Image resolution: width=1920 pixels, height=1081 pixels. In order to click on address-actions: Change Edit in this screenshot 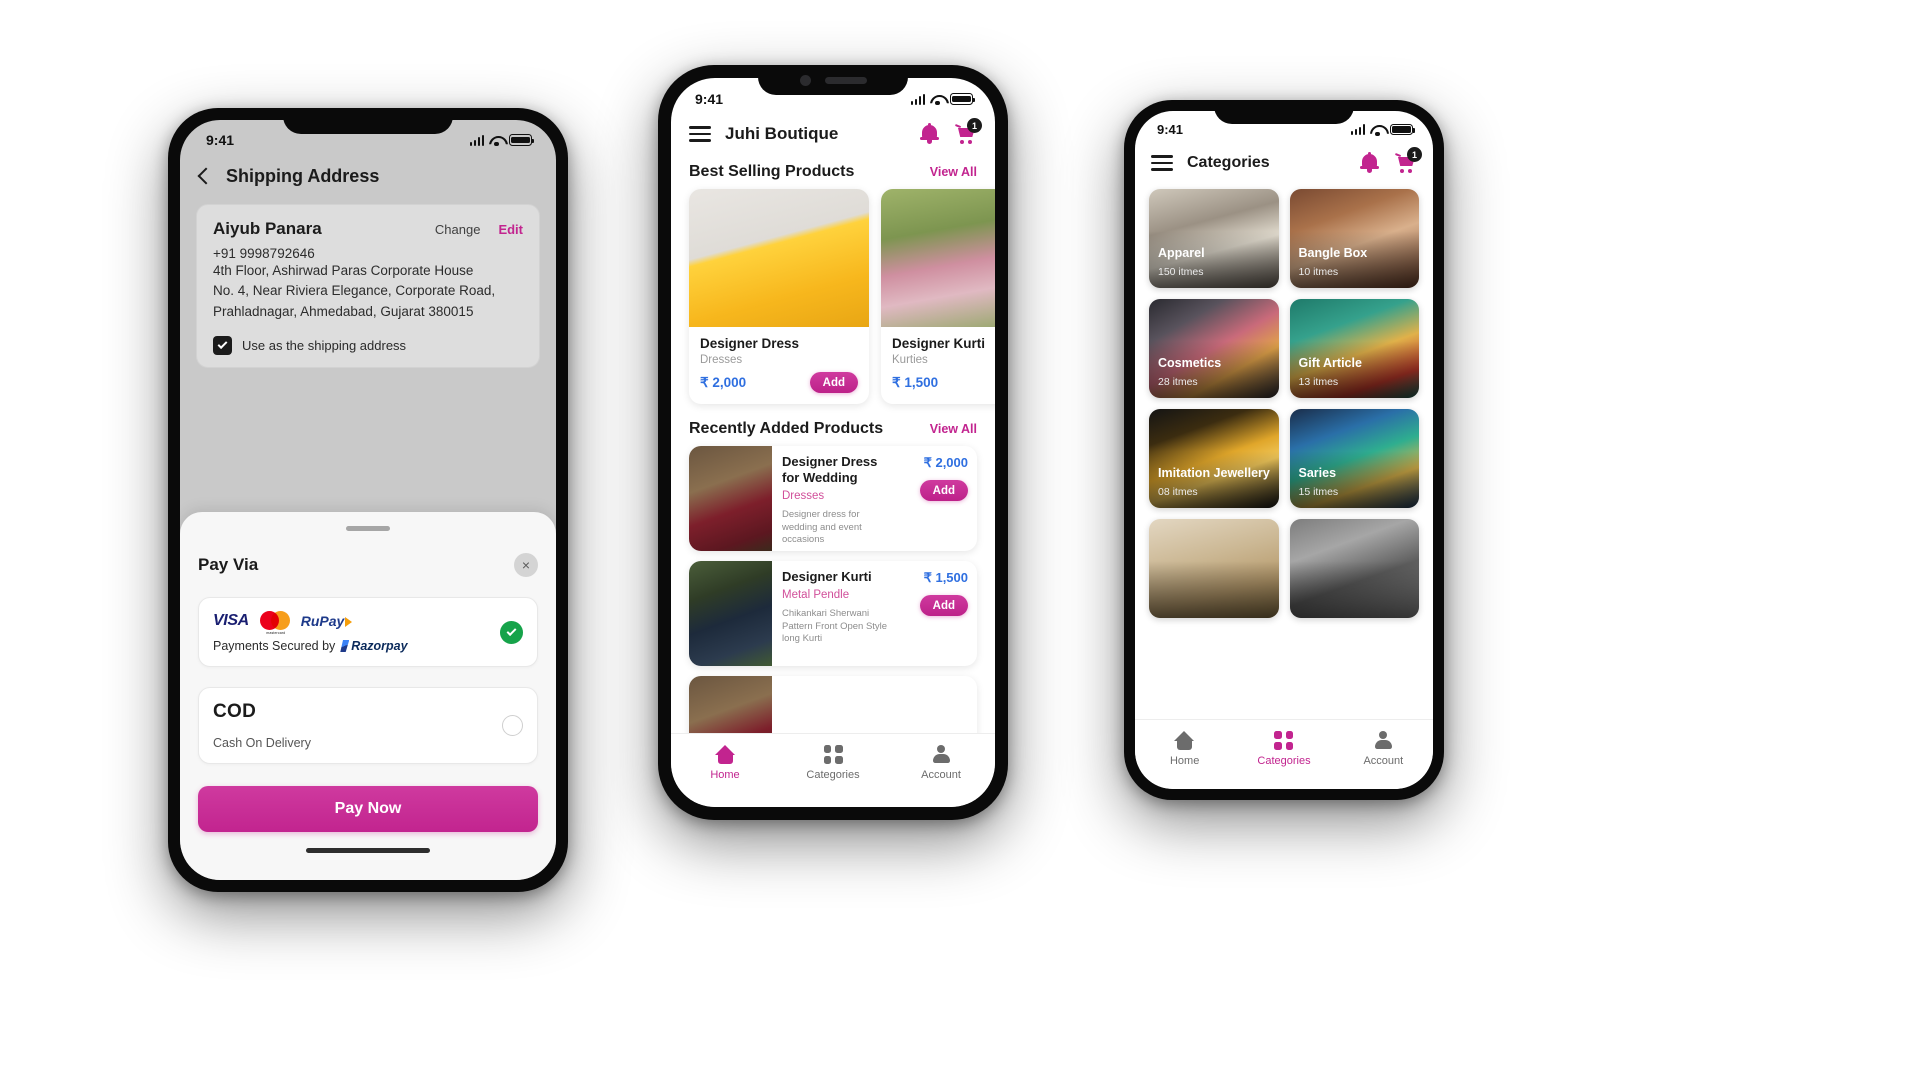, I will do `click(479, 229)`.